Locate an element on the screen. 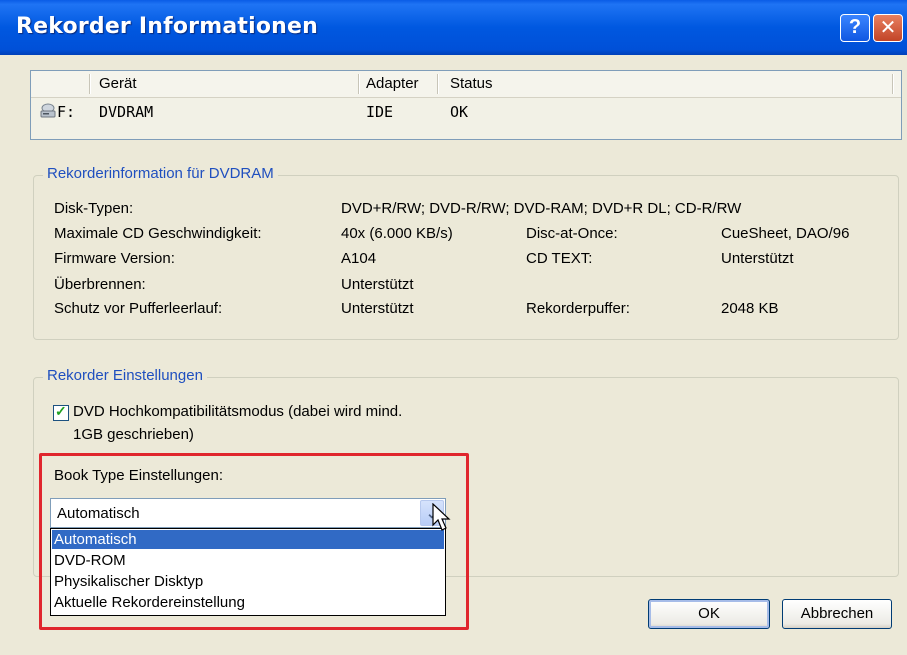  buffer-value: 2048 KB is located at coordinates (750, 308).